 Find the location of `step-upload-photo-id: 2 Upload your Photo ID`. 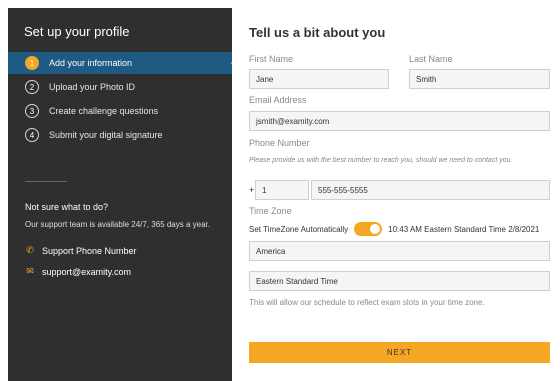

step-upload-photo-id: 2 Upload your Photo ID is located at coordinates (120, 87).